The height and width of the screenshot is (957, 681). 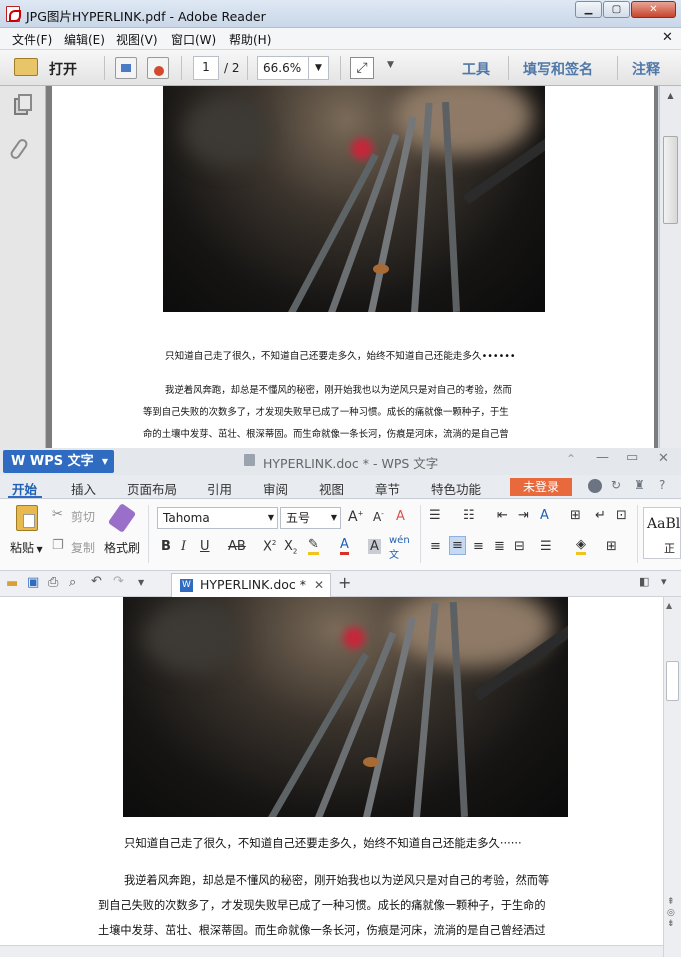 What do you see at coordinates (544, 515) in the screenshot?
I see `text-direction-icon: A` at bounding box center [544, 515].